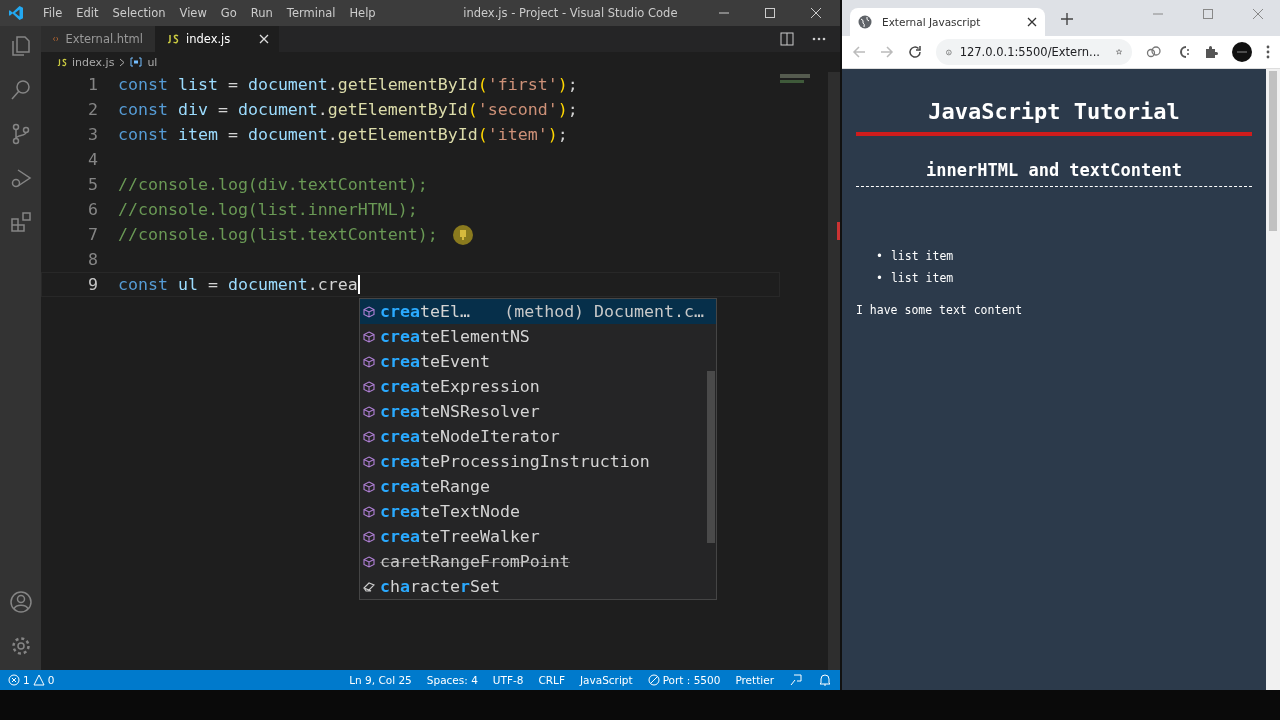 The width and height of the screenshot is (1280, 720). I want to click on code-line: //console.log(list.innerHTML);, so click(268, 209).